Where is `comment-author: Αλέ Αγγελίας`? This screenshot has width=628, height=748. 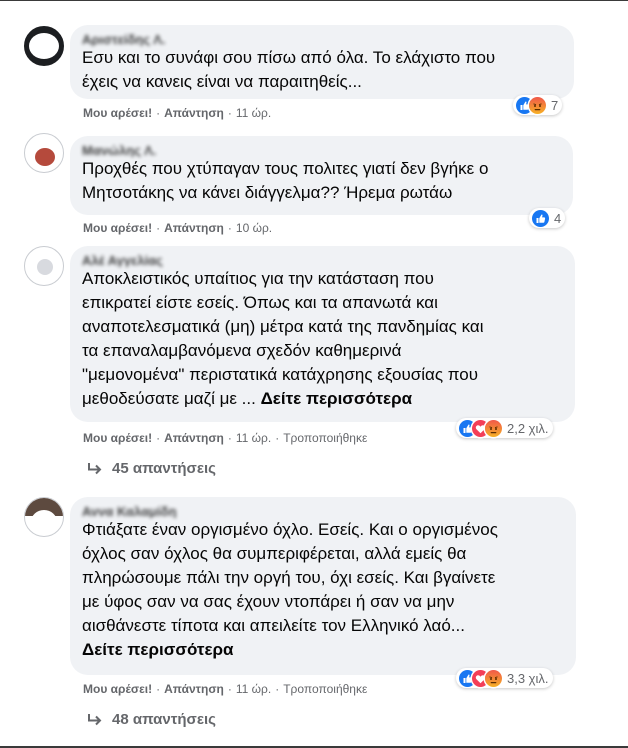
comment-author: Αλέ Αγγελίας is located at coordinates (322, 260).